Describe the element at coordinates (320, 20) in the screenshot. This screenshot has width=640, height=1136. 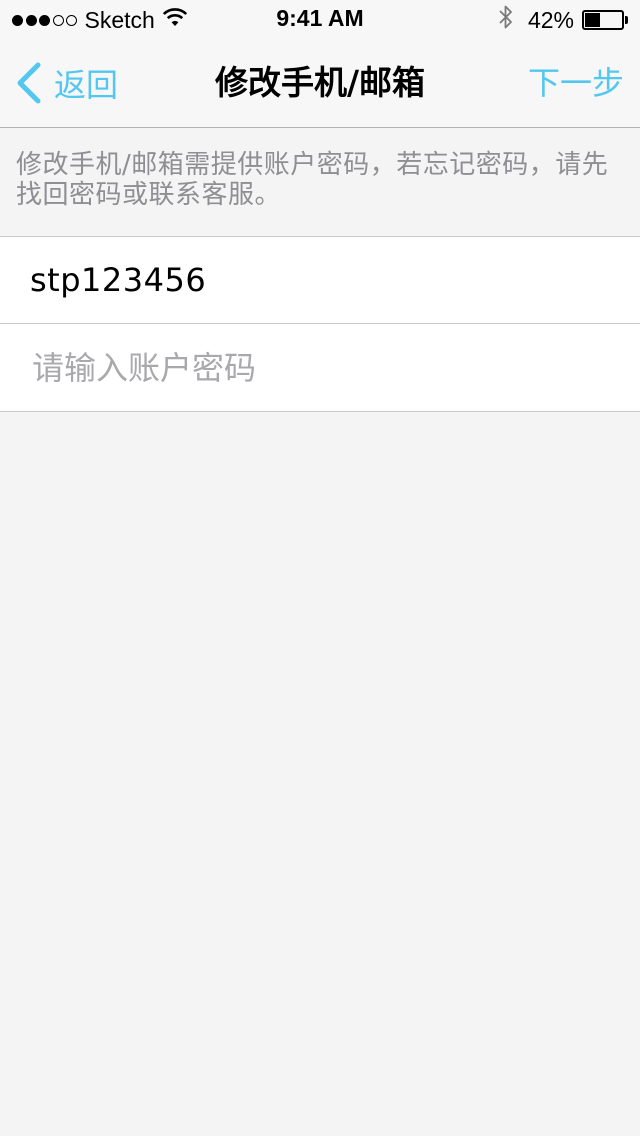
I see `status-bar: Sketch 9:41 AM 42%` at that location.